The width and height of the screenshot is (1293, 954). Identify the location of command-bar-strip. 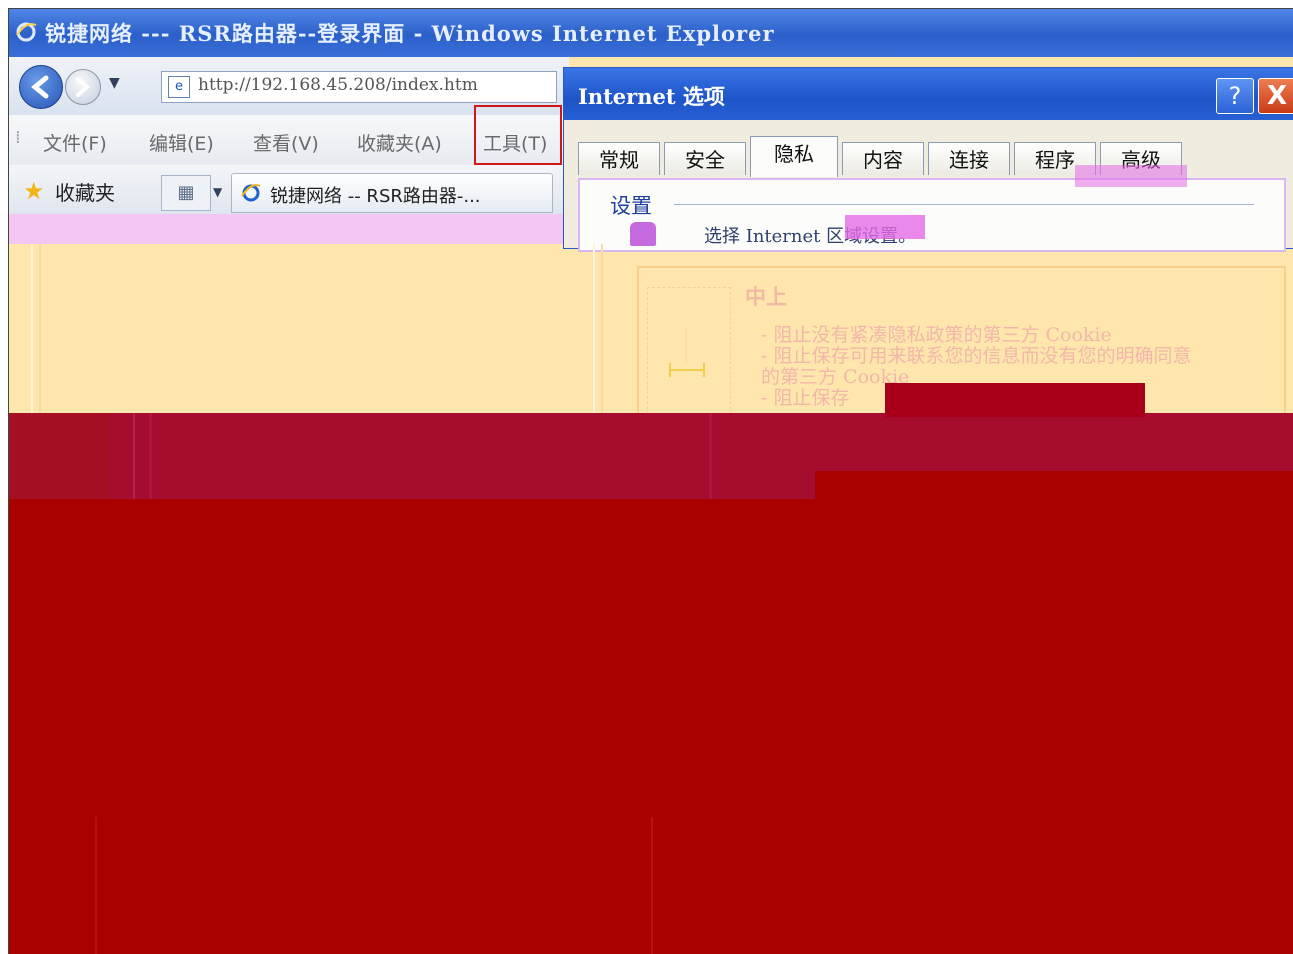
(289, 229).